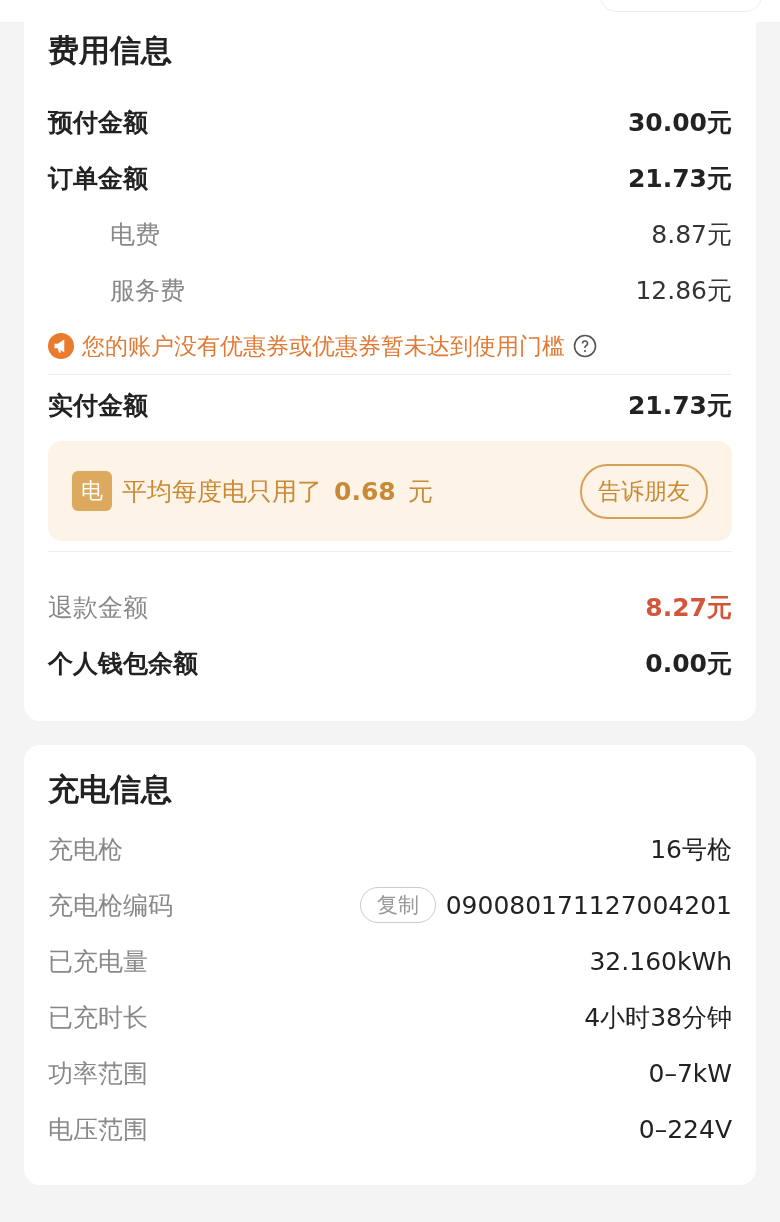 The height and width of the screenshot is (1222, 780). I want to click on row-label: 服务费, so click(147, 290).